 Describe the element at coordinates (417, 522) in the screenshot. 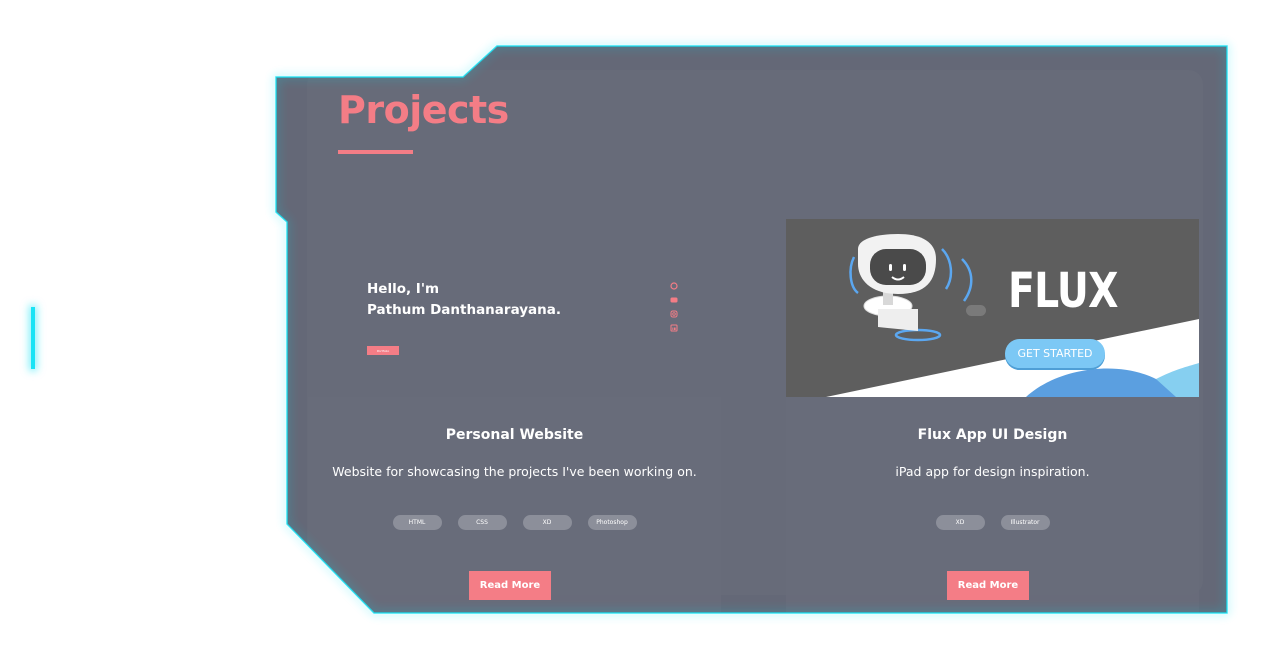

I see `tag-html: HTML` at that location.